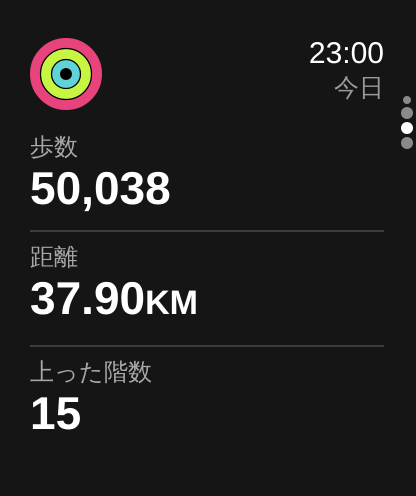  Describe the element at coordinates (54, 147) in the screenshot. I see `metric-label: 歩数` at that location.